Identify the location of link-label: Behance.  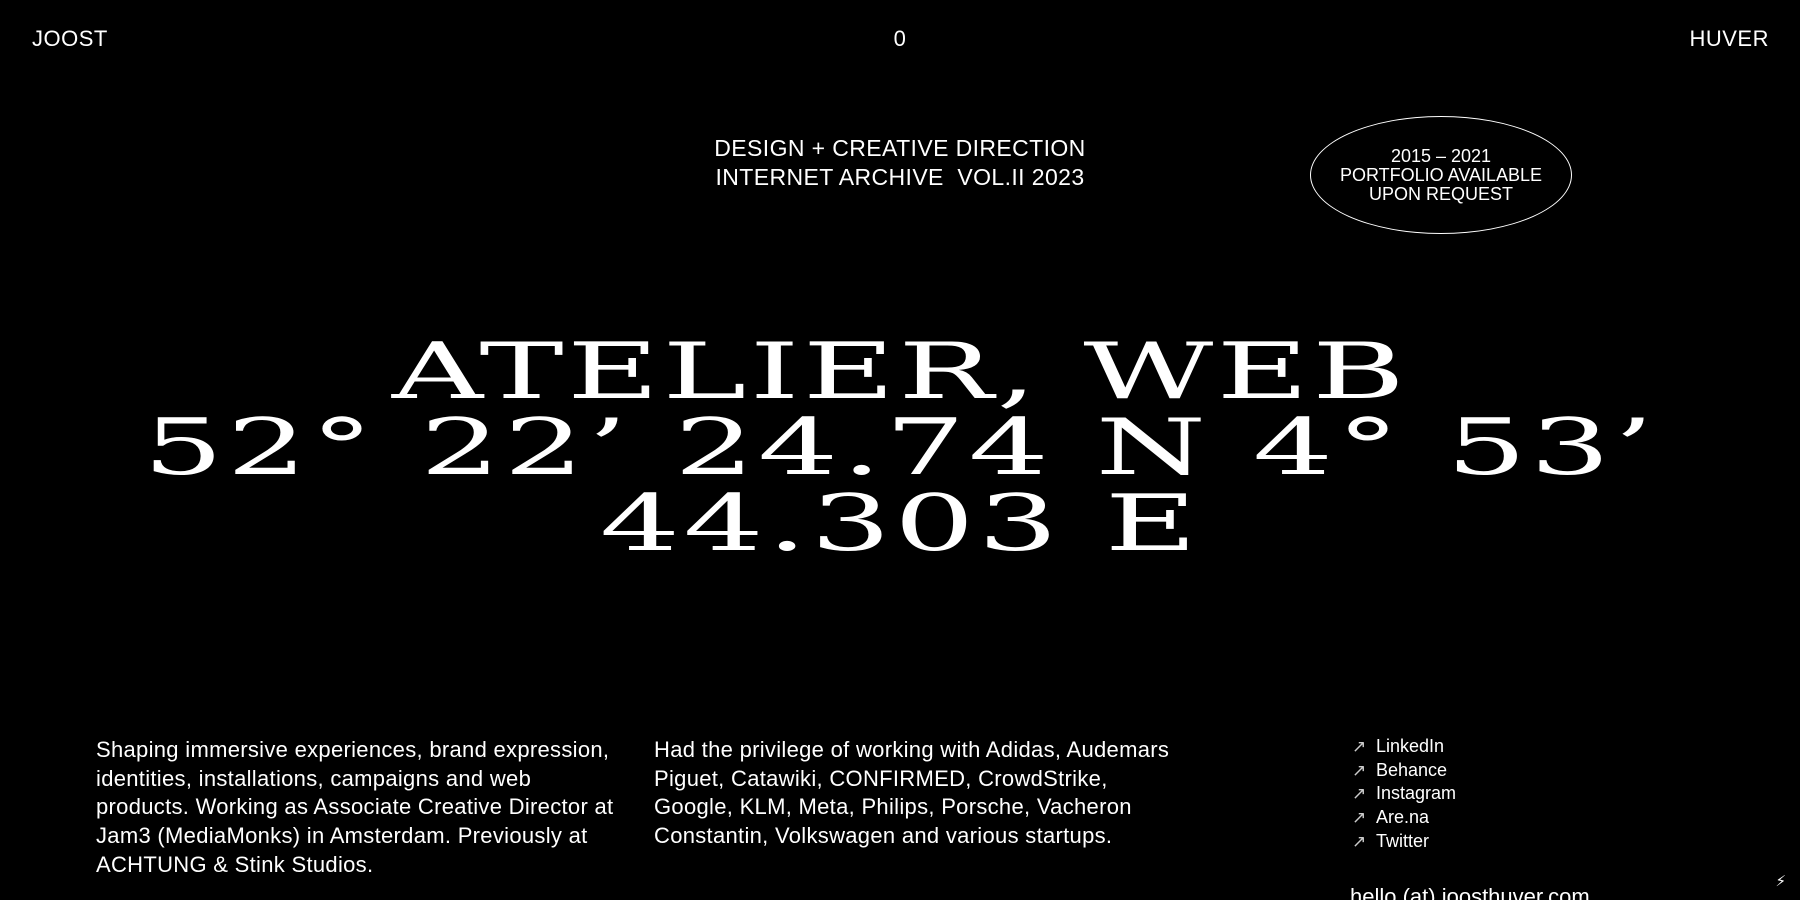
(1412, 769).